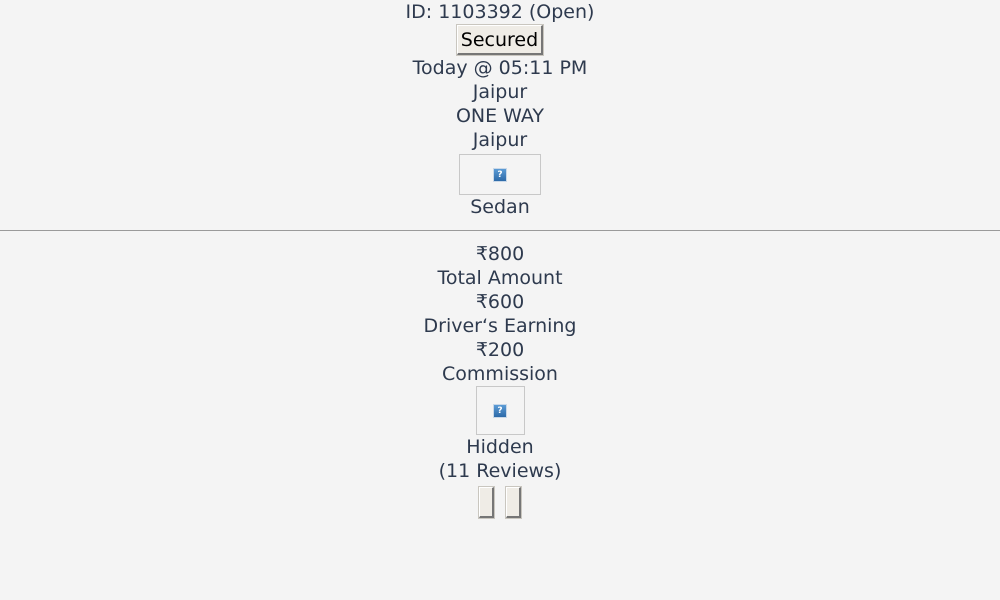  Describe the element at coordinates (500, 254) in the screenshot. I see `total-amount-value: ₹800` at that location.